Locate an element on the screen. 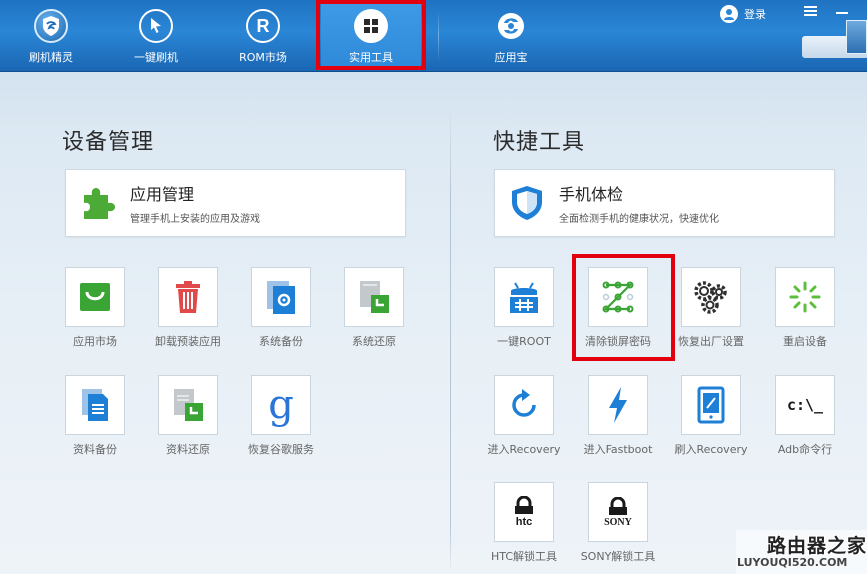 This screenshot has width=867, height=574. nav-item-flash-wizard: 刷机精灵 is located at coordinates (51, 36).